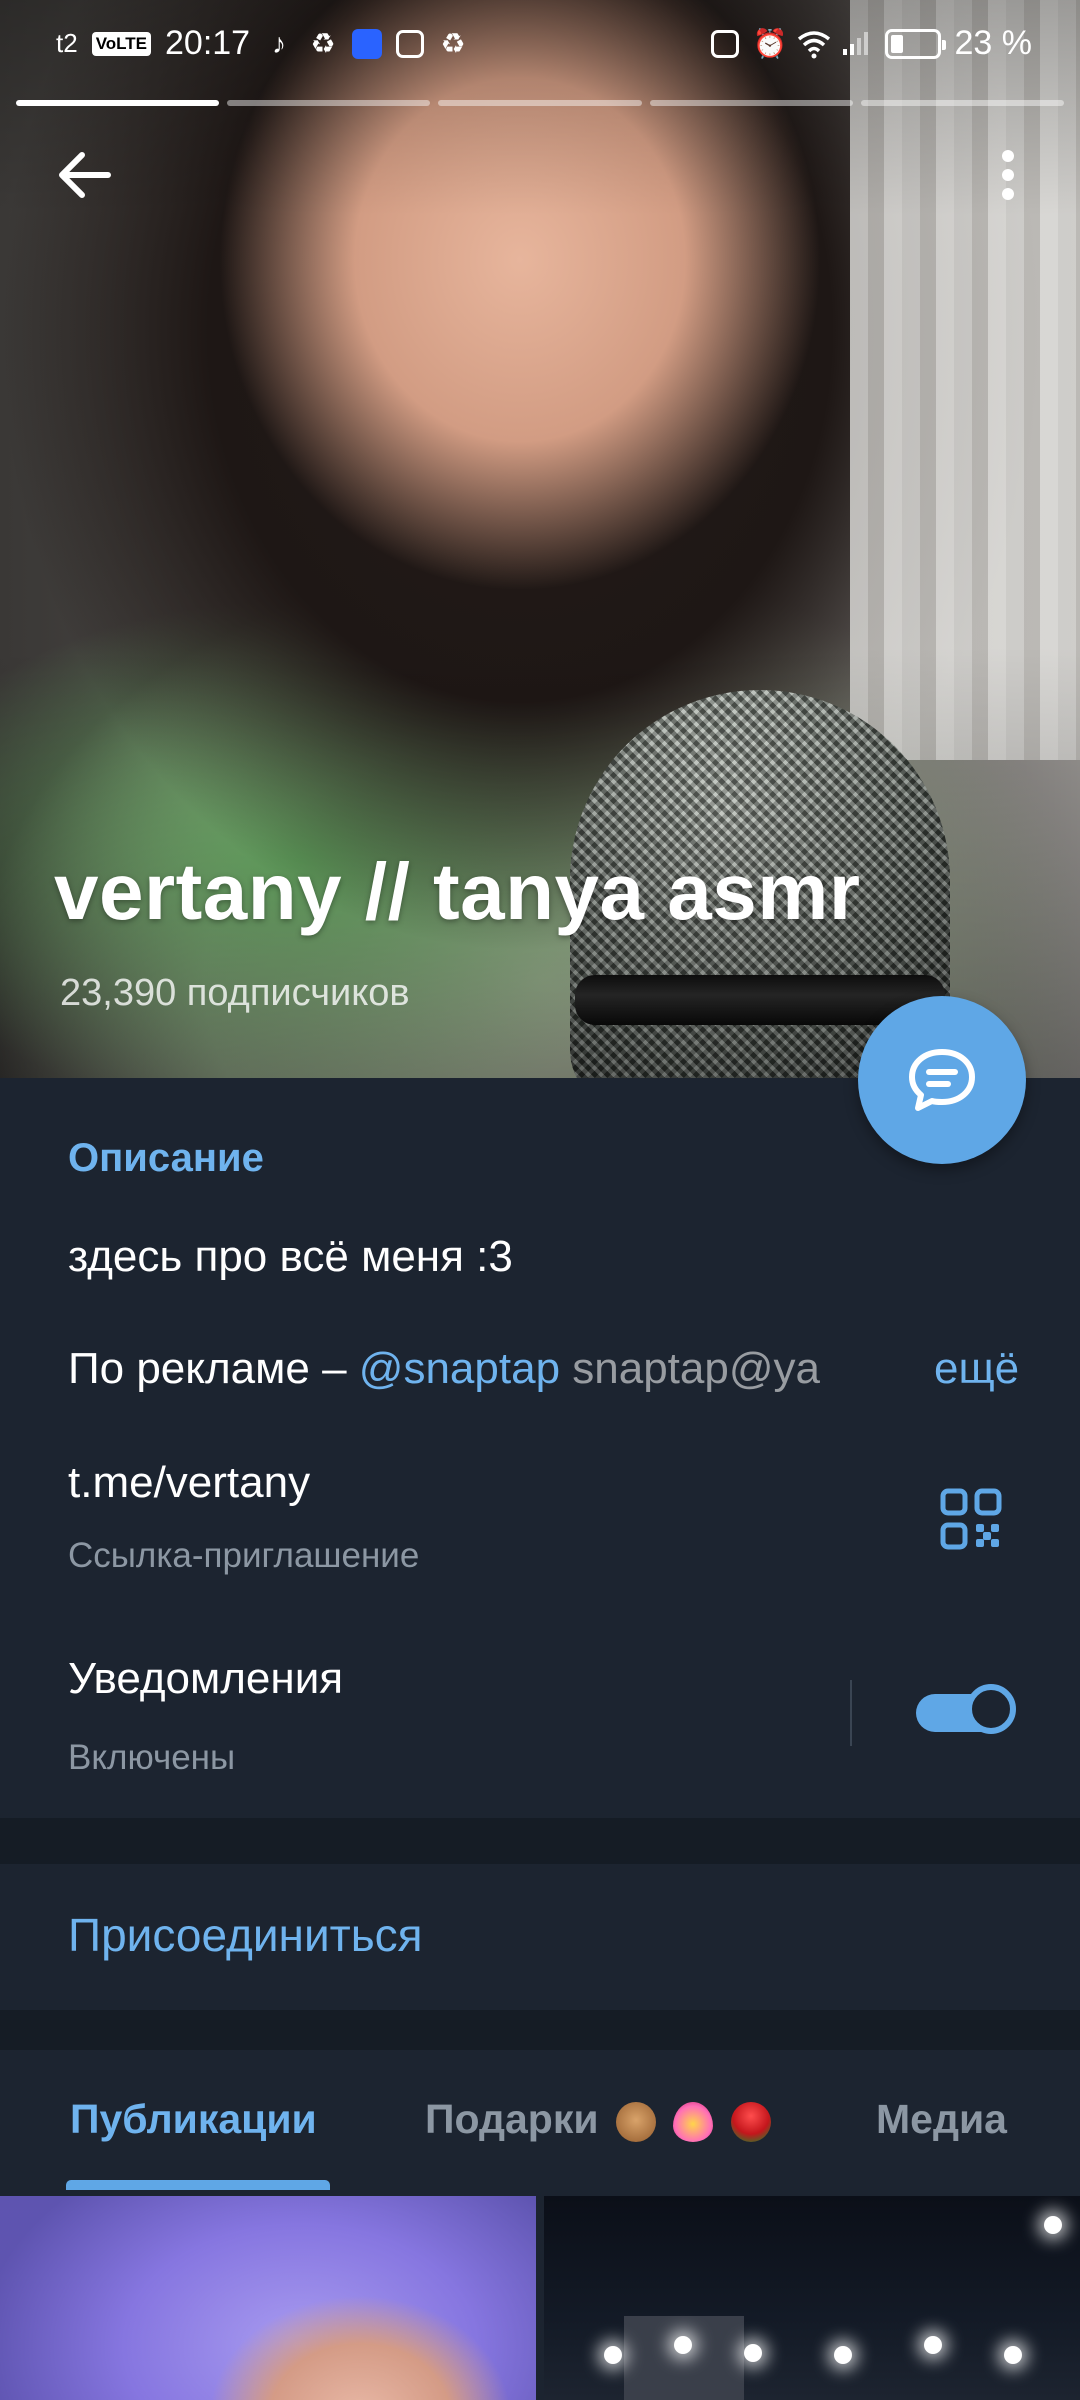 This screenshot has width=1080, height=2400. I want to click on tab-media: Медиа, so click(941, 2119).